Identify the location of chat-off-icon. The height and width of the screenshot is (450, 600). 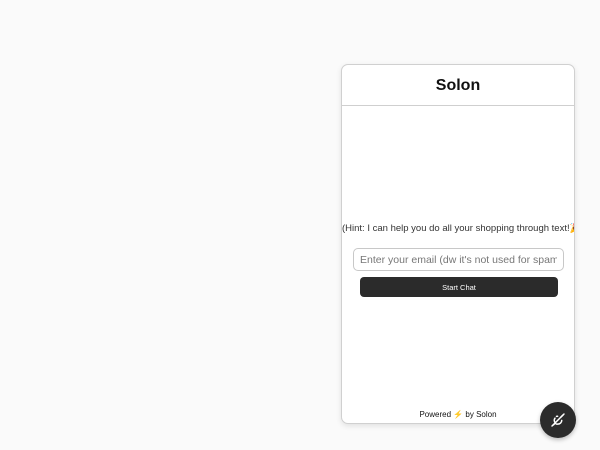
(558, 420).